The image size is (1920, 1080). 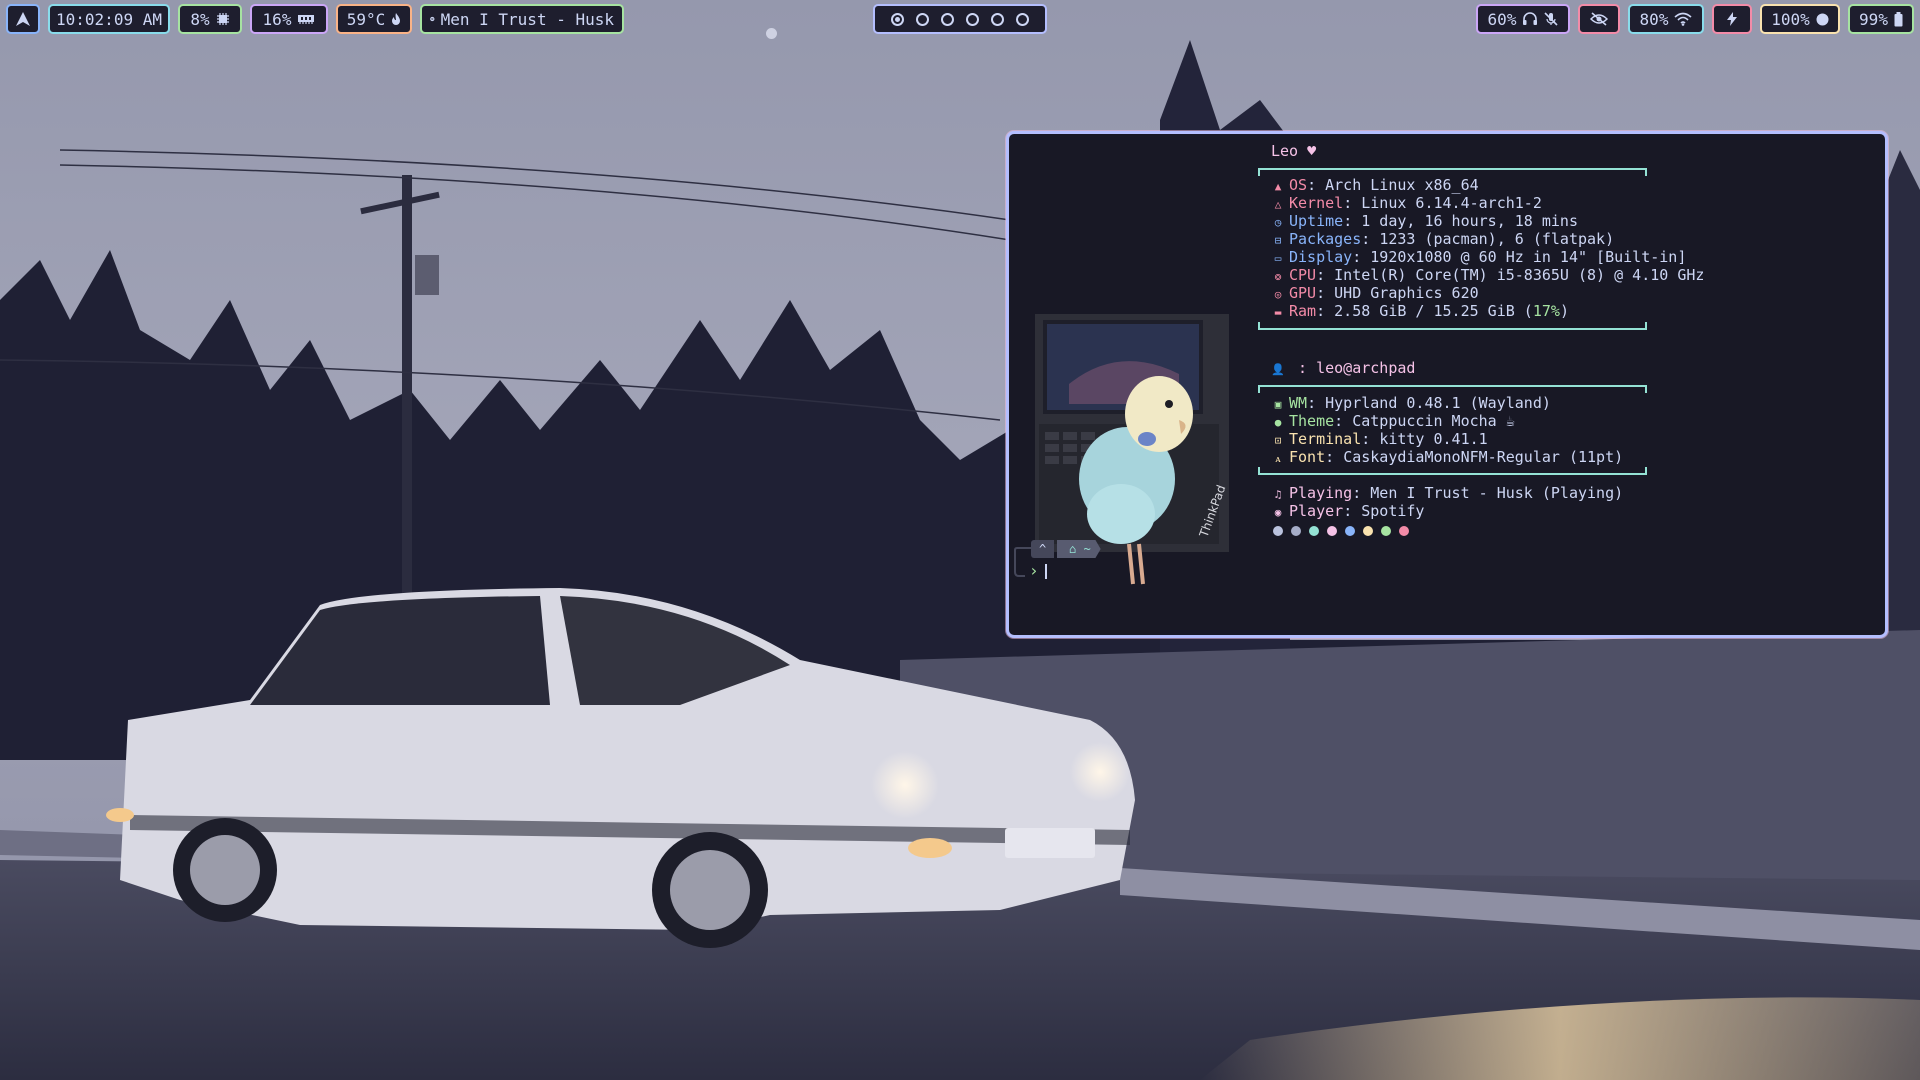 I want to click on info-value: Hyprland 0.48.1 (Wayland), so click(x=1438, y=403).